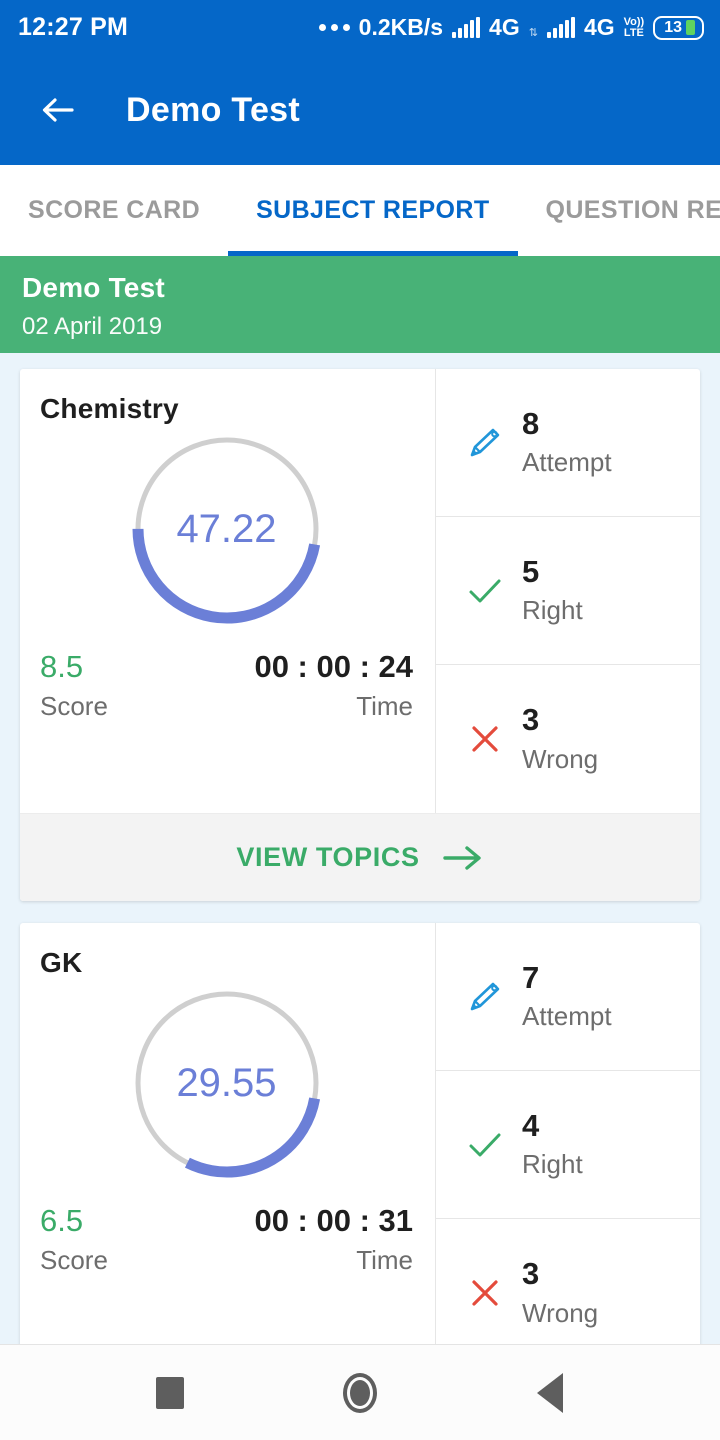 Image resolution: width=720 pixels, height=1440 pixels. I want to click on score-value: 6.5, so click(62, 1220).